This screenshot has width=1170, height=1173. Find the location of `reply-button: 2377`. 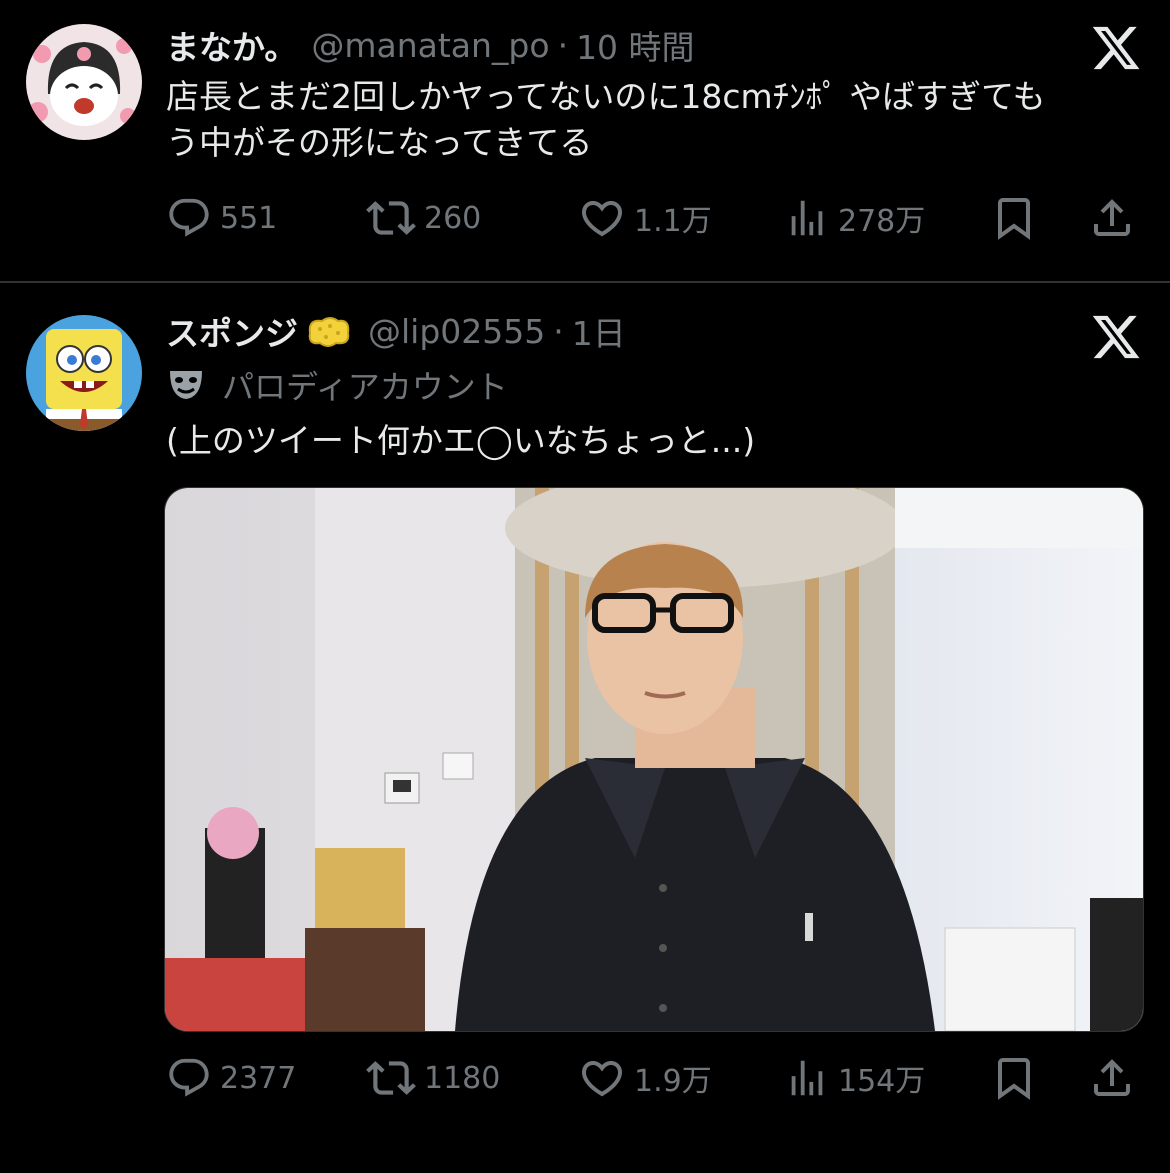

reply-button: 2377 is located at coordinates (231, 1078).